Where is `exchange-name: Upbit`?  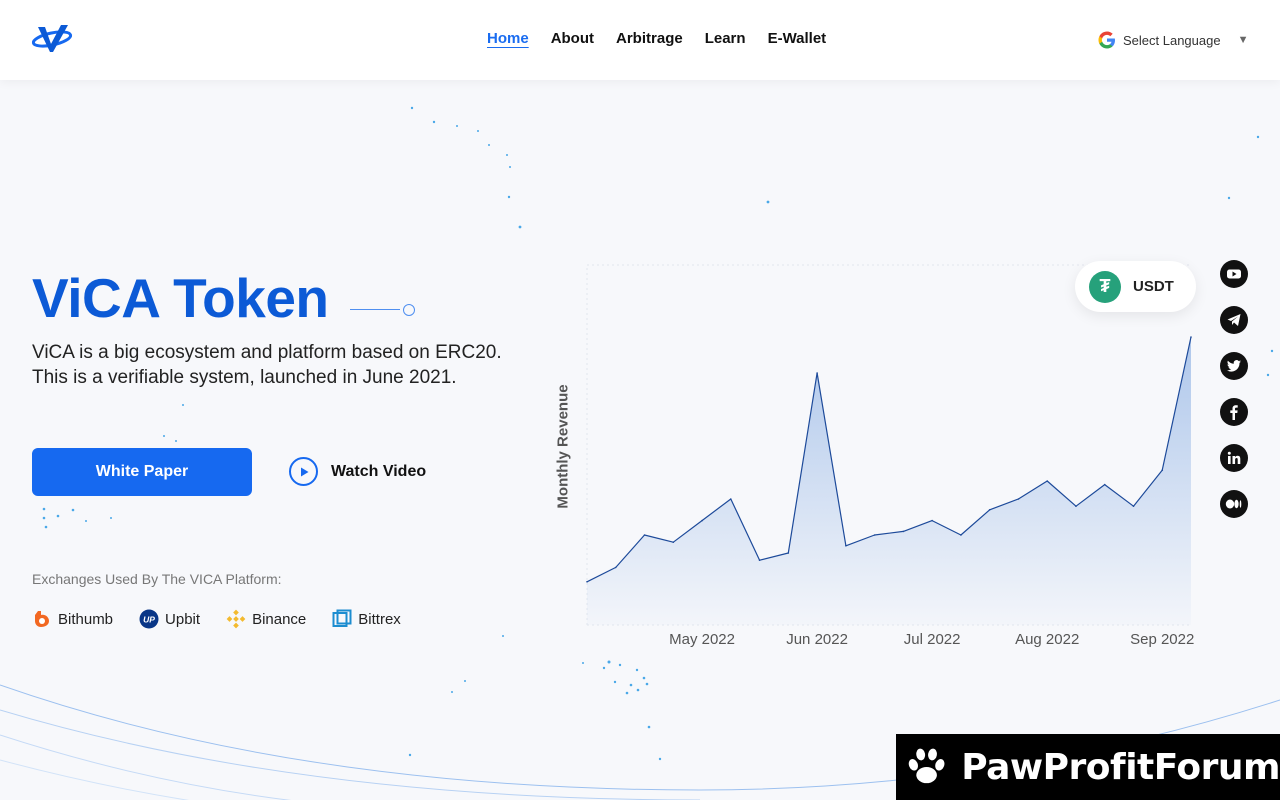
exchange-name: Upbit is located at coordinates (183, 619).